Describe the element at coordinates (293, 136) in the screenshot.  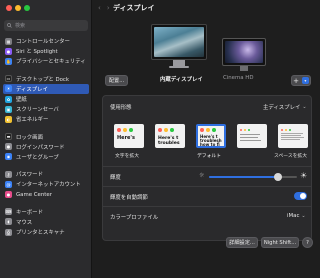
I see `resolution-option-more-space` at that location.